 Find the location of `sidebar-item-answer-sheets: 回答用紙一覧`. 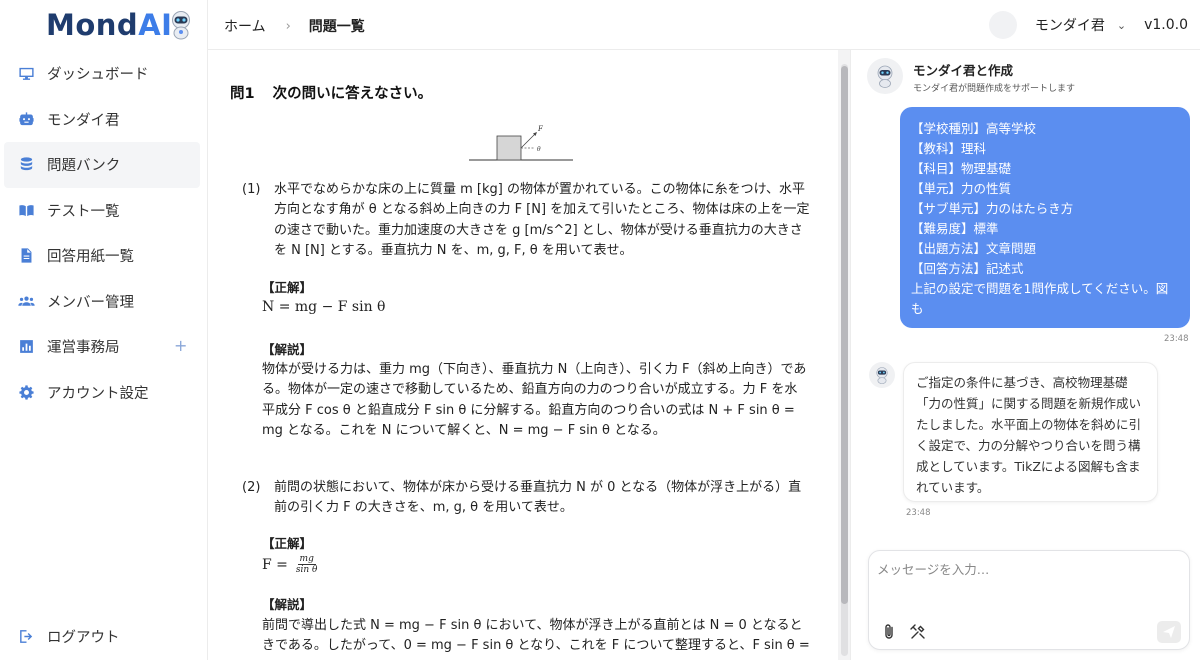

sidebar-item-answer-sheets: 回答用紙一覧 is located at coordinates (104, 256).